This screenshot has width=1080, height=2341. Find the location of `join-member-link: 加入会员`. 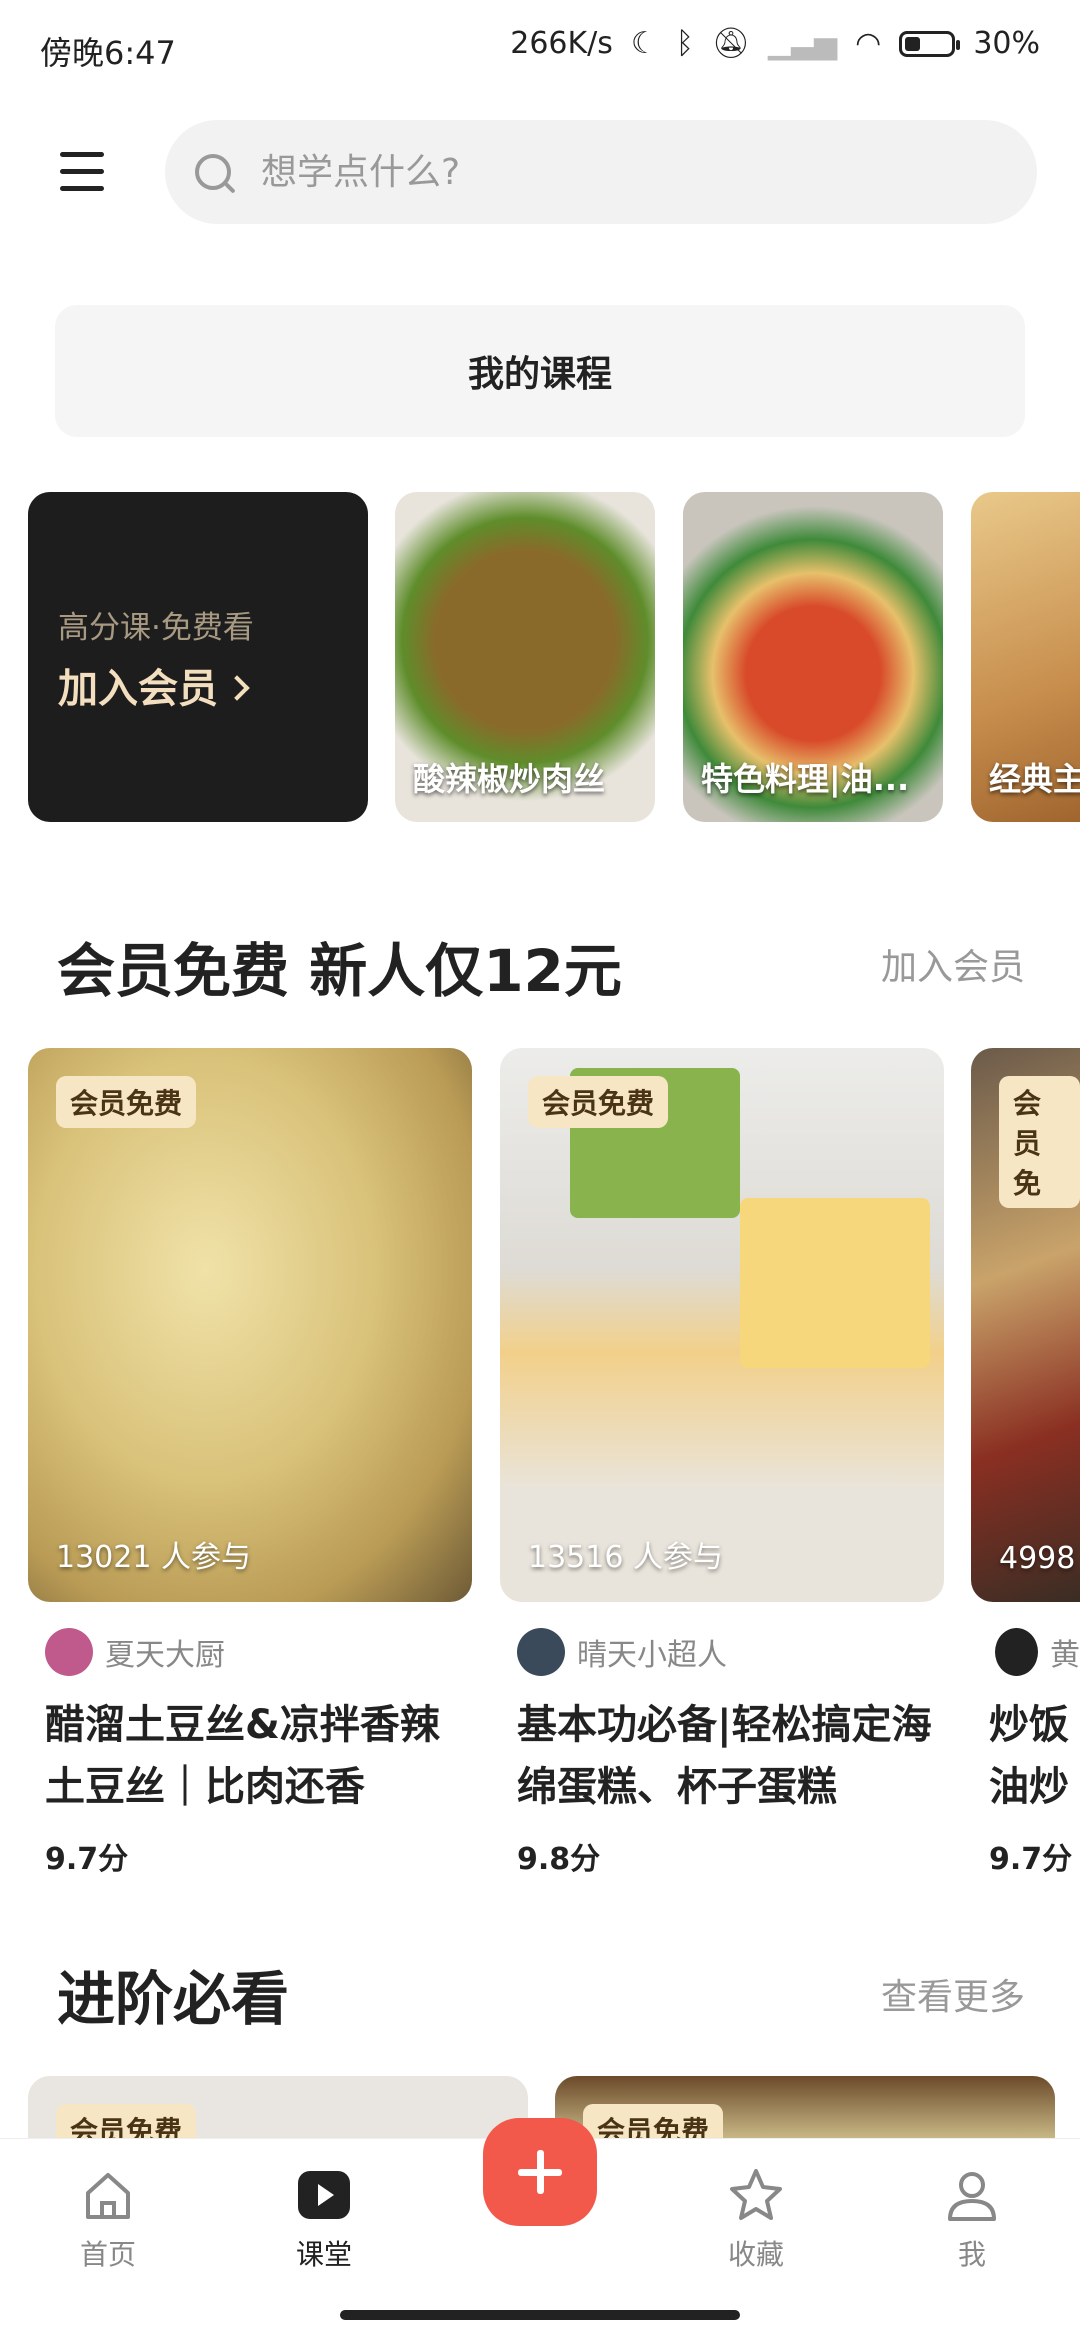

join-member-link: 加入会员 is located at coordinates (953, 964).